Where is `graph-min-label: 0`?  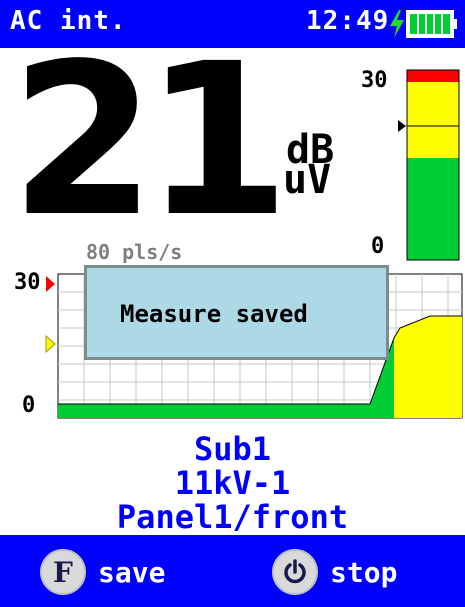
graph-min-label: 0 is located at coordinates (29, 405).